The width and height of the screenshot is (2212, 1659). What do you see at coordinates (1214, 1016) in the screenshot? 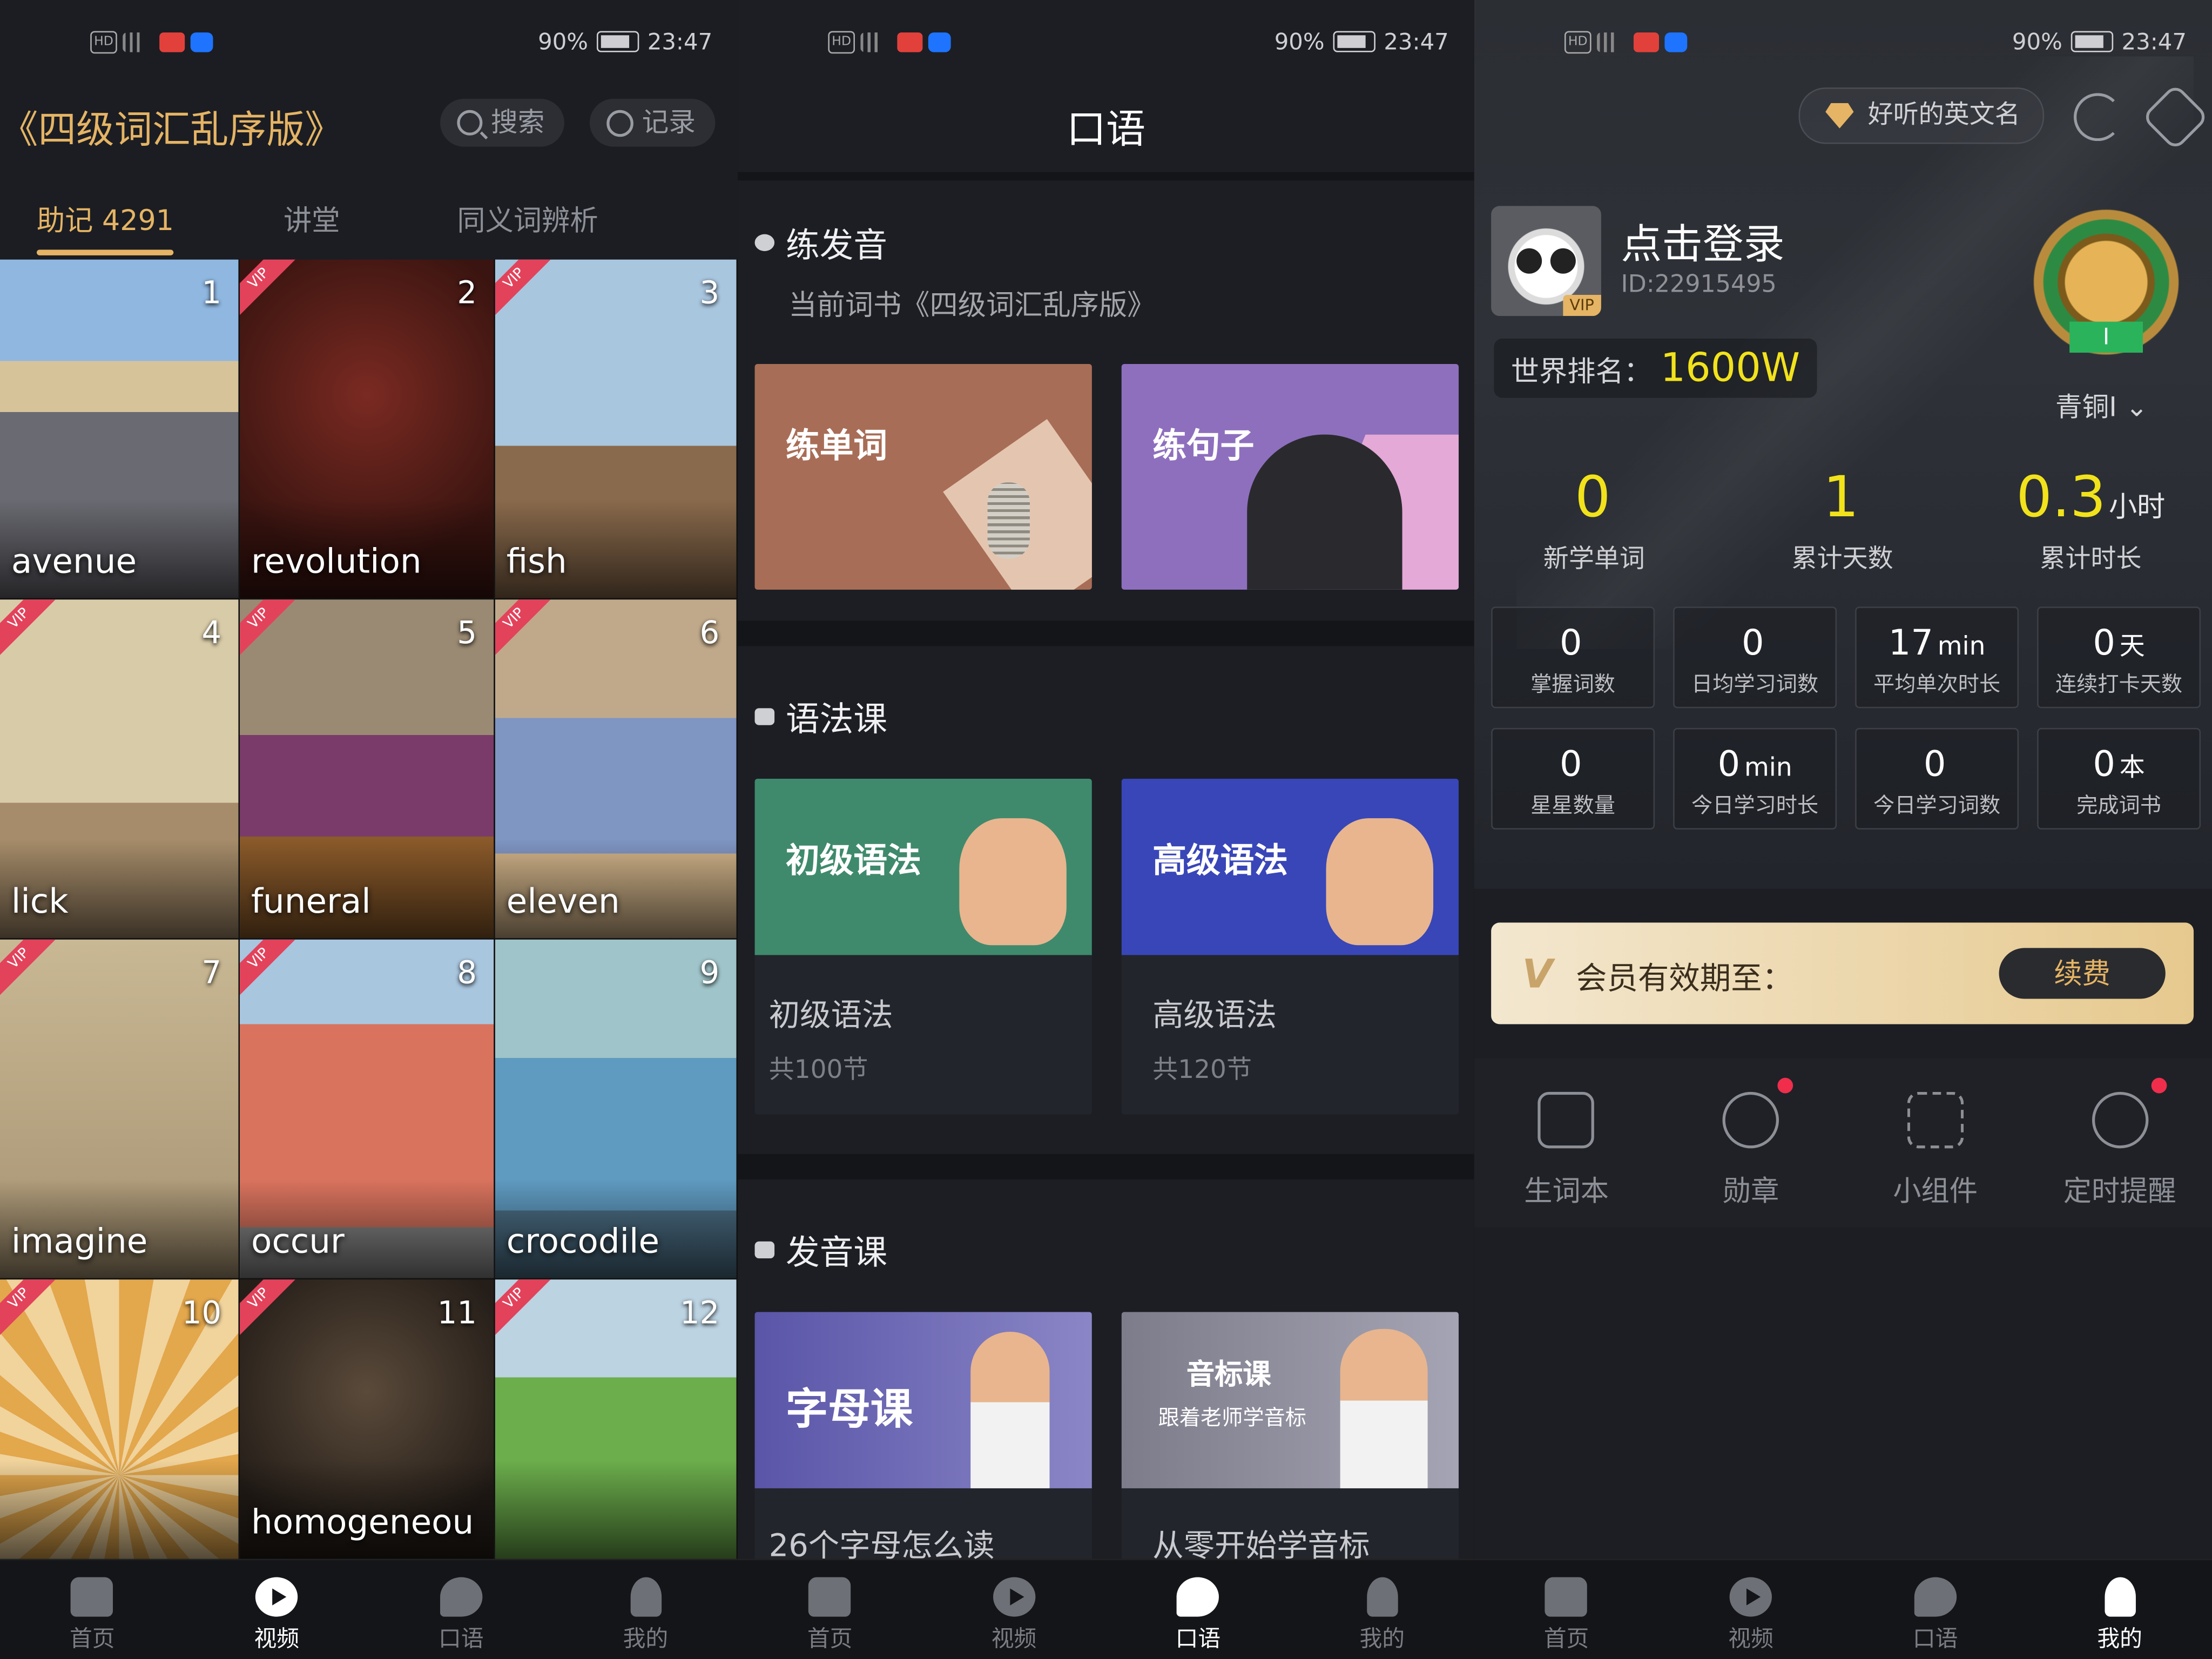
I see `course-name: 高级语法` at bounding box center [1214, 1016].